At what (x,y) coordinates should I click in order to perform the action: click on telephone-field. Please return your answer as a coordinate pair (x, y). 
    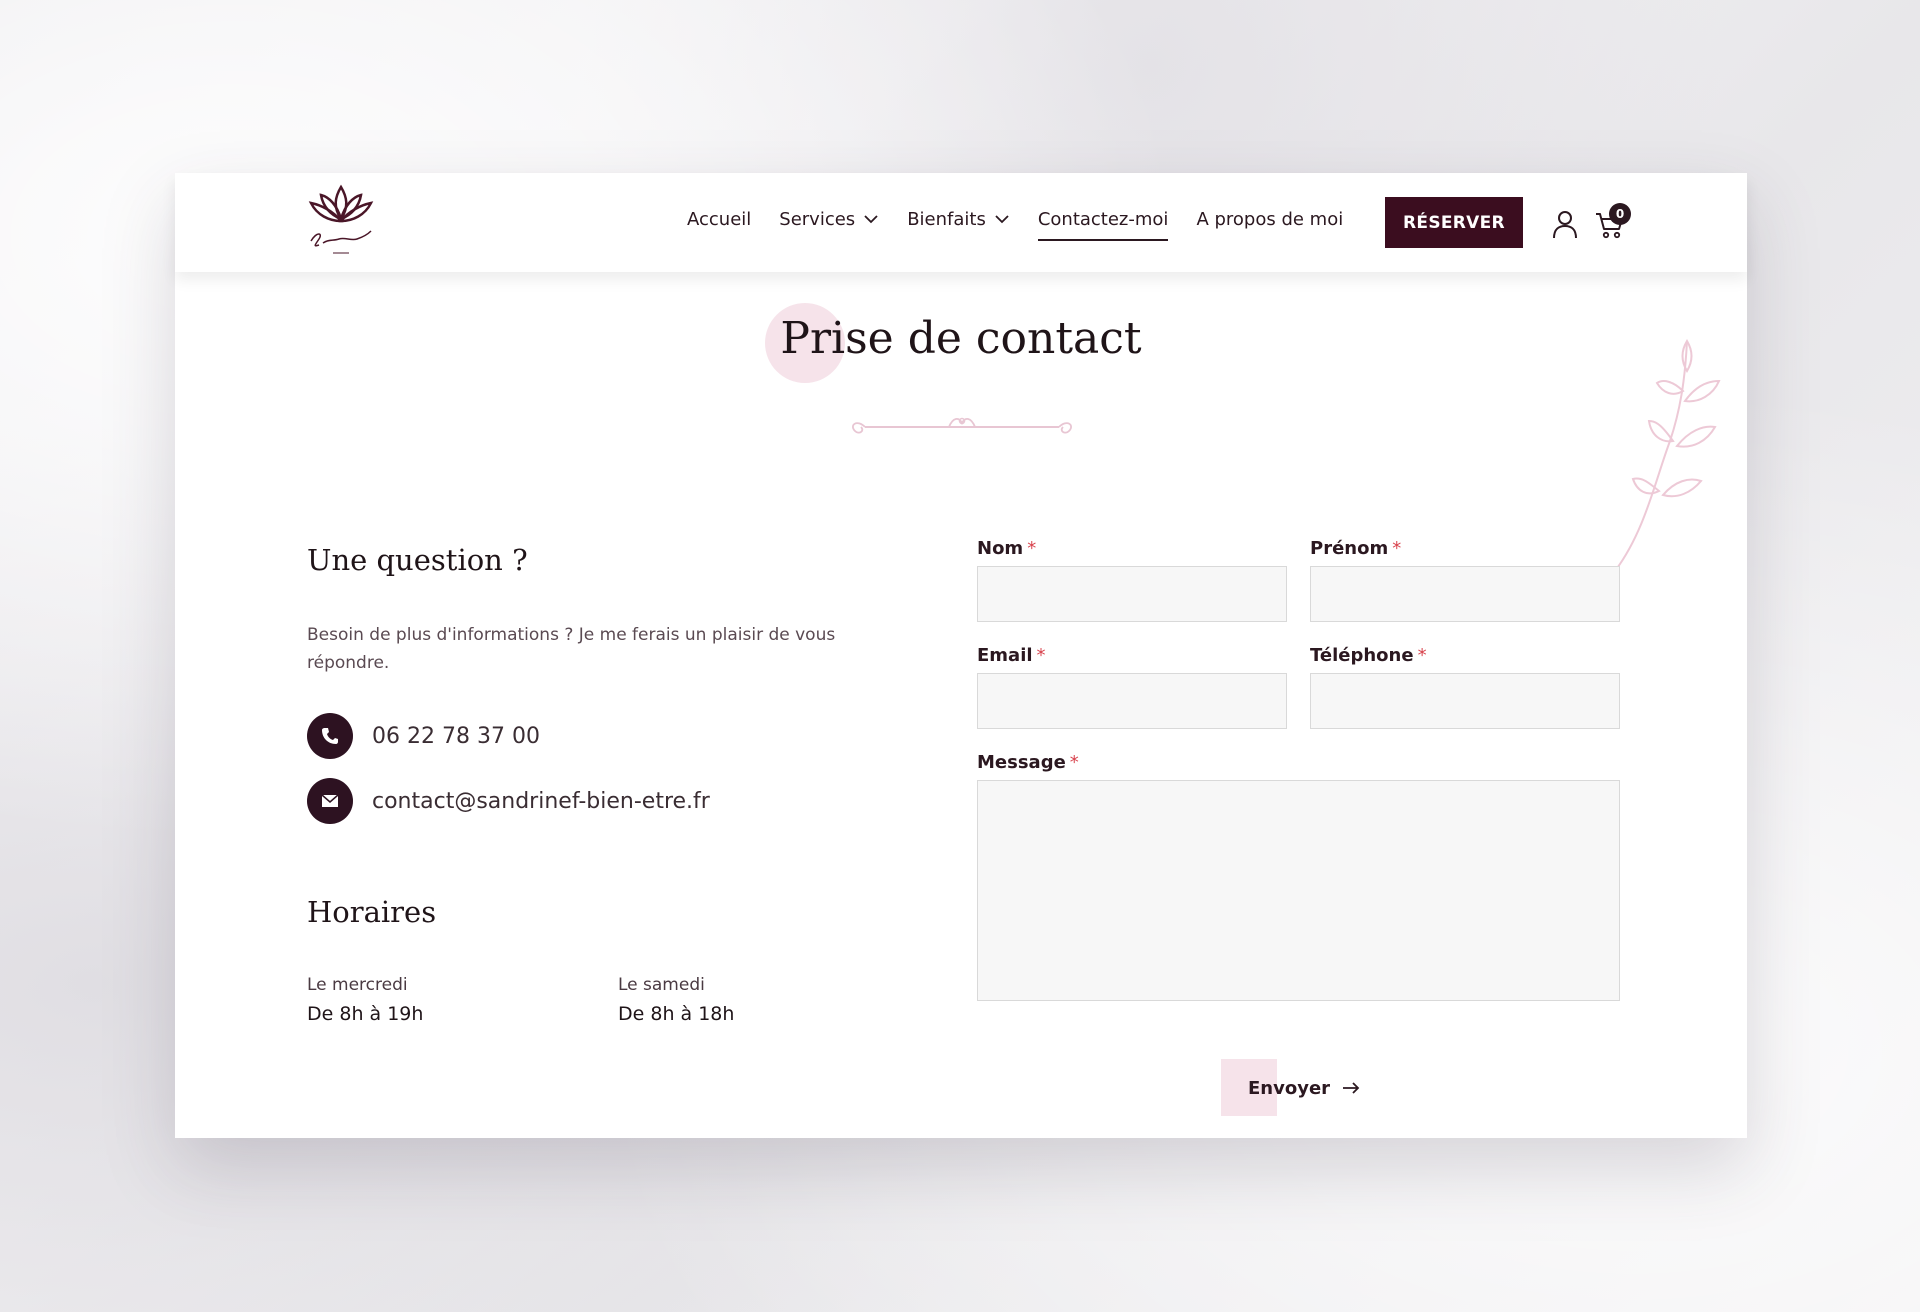
    Looking at the image, I should click on (1465, 701).